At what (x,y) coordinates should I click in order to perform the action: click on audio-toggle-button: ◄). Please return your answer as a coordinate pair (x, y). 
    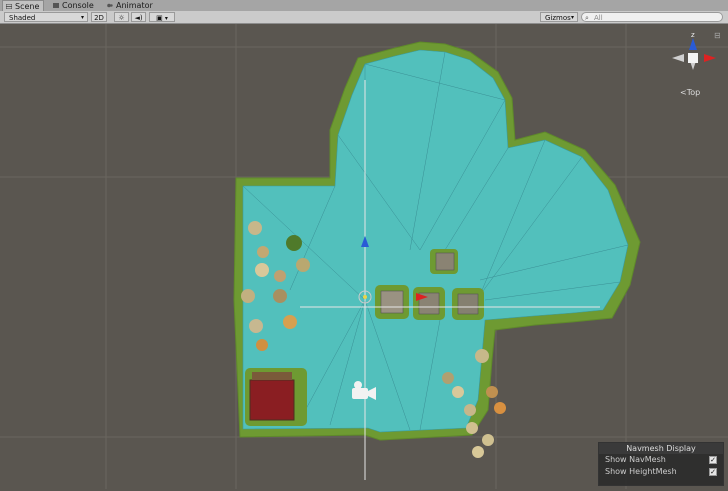
    Looking at the image, I should click on (138, 17).